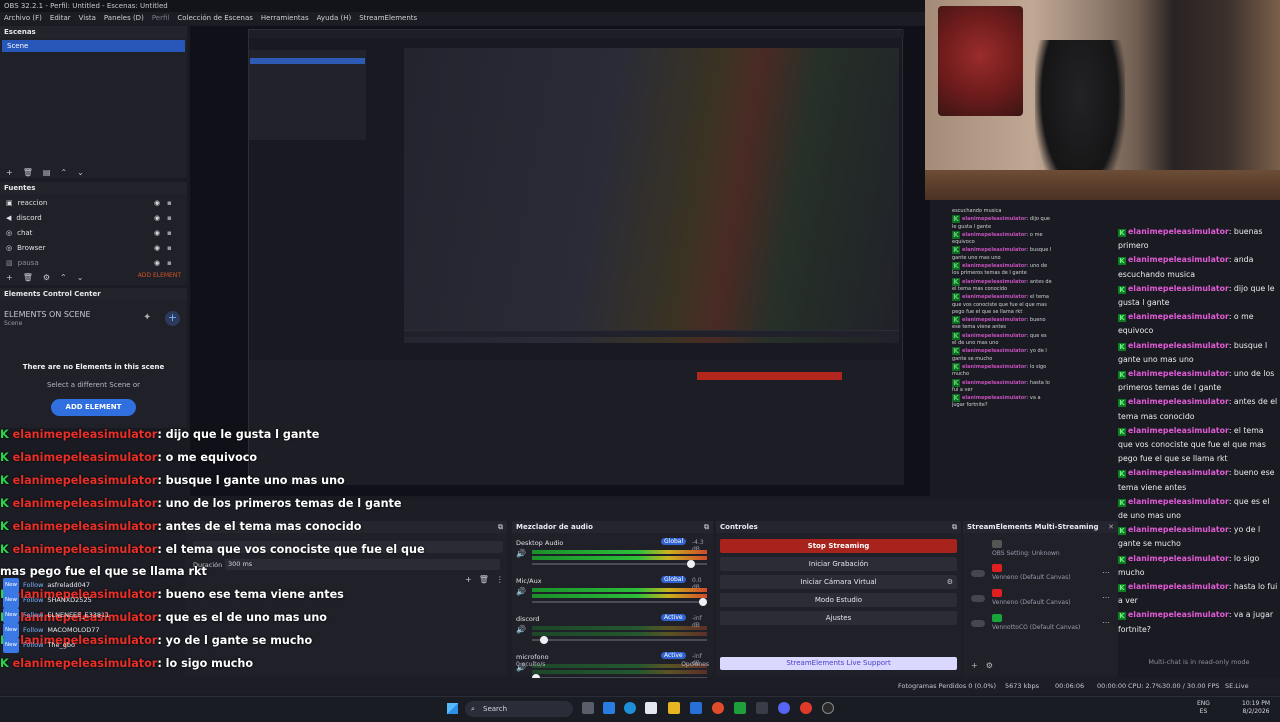  I want to click on edge-icon, so click(630, 708).